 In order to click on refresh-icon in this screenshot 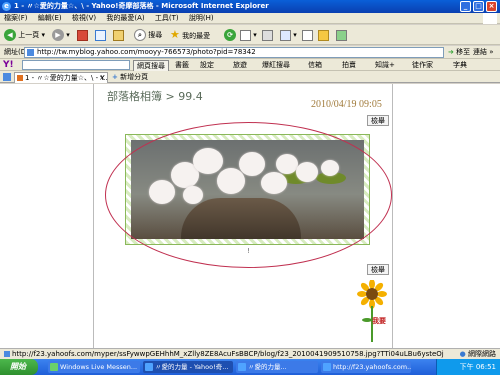, I will do `click(100, 35)`.